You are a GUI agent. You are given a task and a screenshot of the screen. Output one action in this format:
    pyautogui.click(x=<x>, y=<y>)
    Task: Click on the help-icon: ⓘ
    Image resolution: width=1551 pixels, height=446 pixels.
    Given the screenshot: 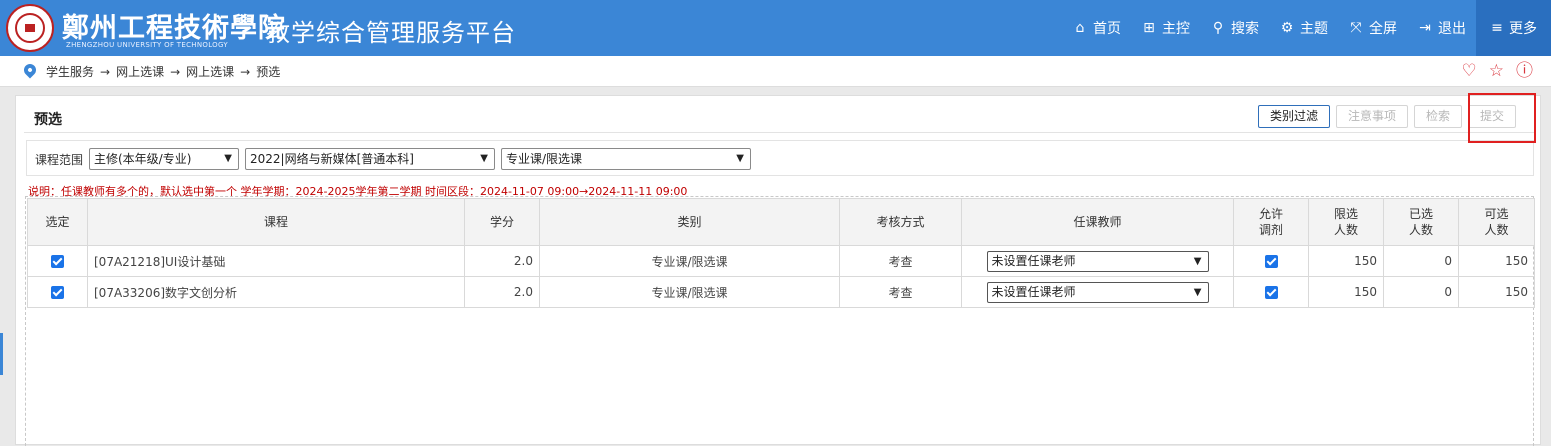 What is the action you would take?
    pyautogui.click(x=1524, y=71)
    